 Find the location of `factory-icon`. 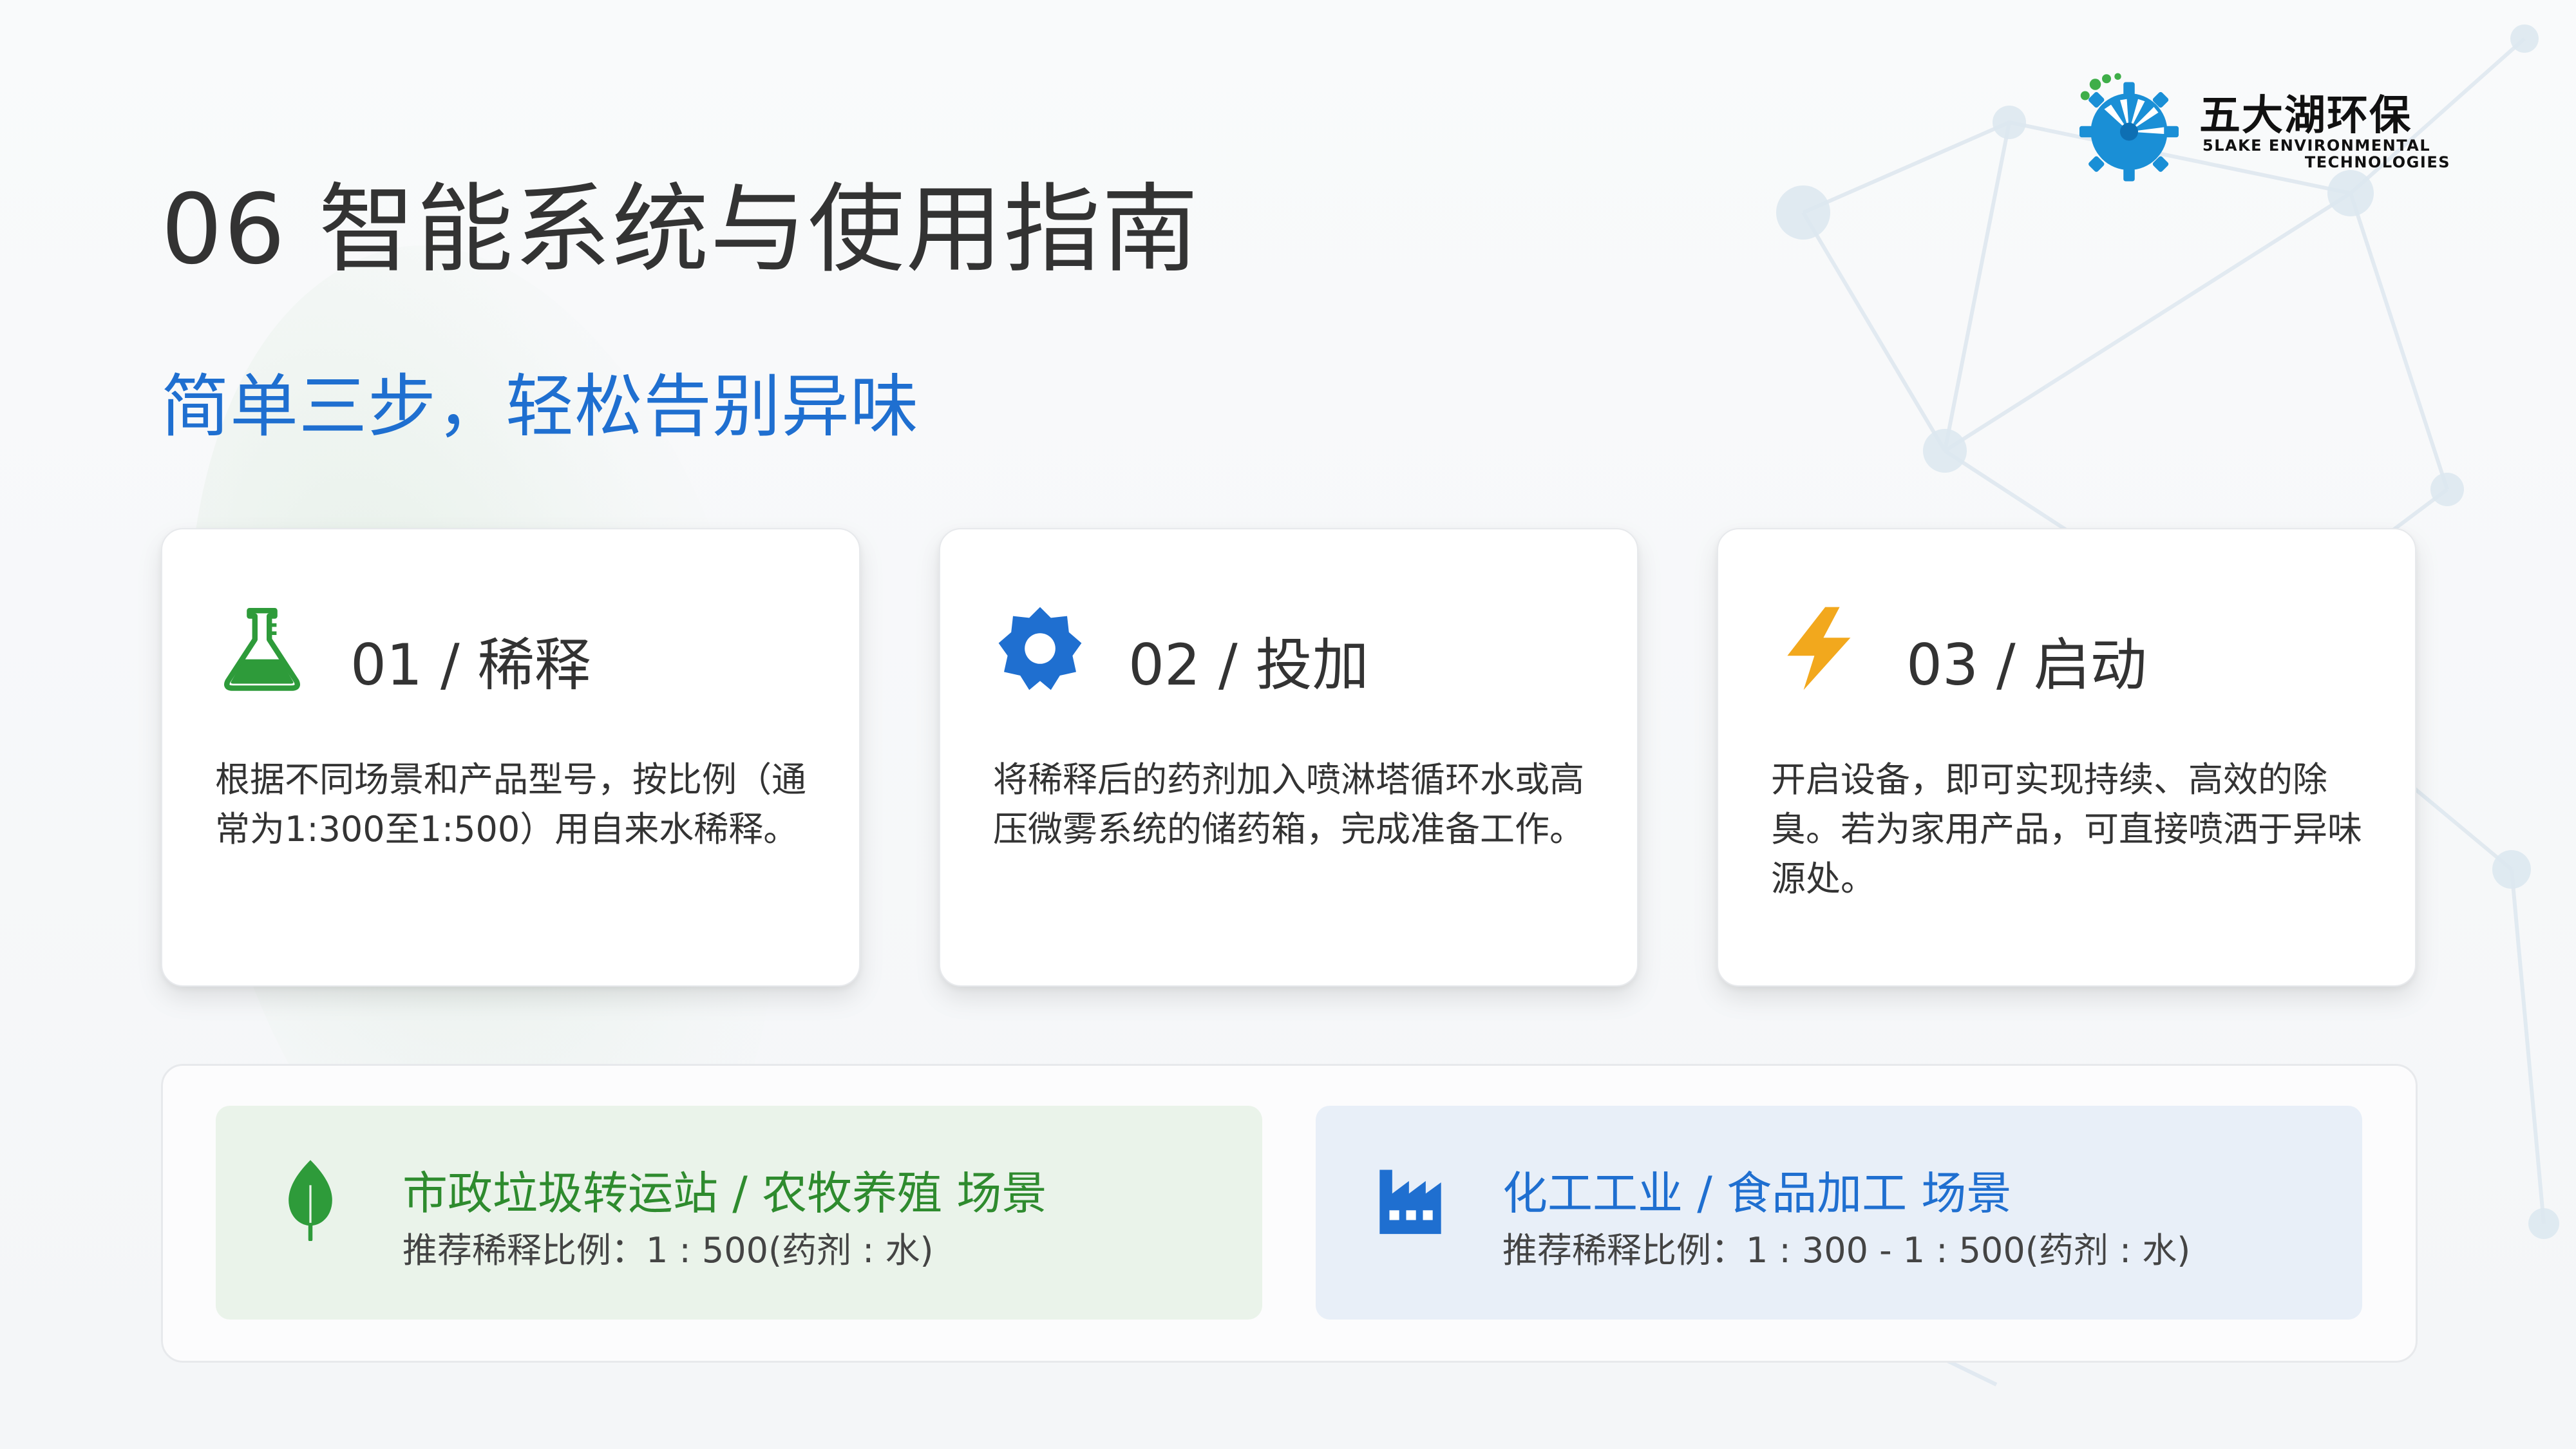

factory-icon is located at coordinates (1410, 1202).